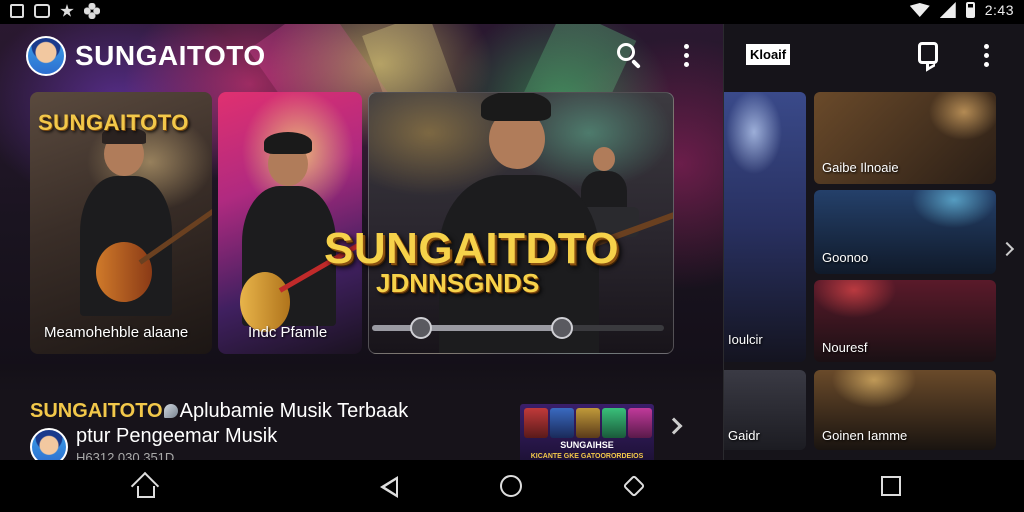  Describe the element at coordinates (865, 435) in the screenshot. I see `tile-caption: Goinen Iamme` at that location.